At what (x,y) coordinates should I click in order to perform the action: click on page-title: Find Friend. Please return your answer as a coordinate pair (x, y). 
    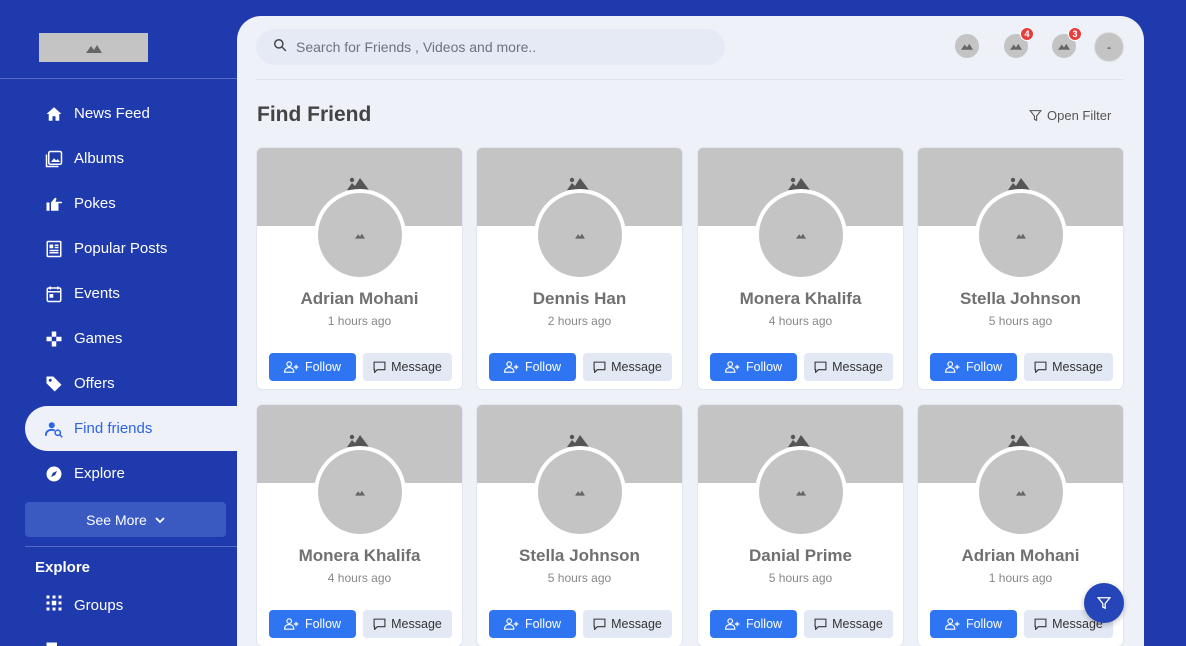
    Looking at the image, I should click on (314, 114).